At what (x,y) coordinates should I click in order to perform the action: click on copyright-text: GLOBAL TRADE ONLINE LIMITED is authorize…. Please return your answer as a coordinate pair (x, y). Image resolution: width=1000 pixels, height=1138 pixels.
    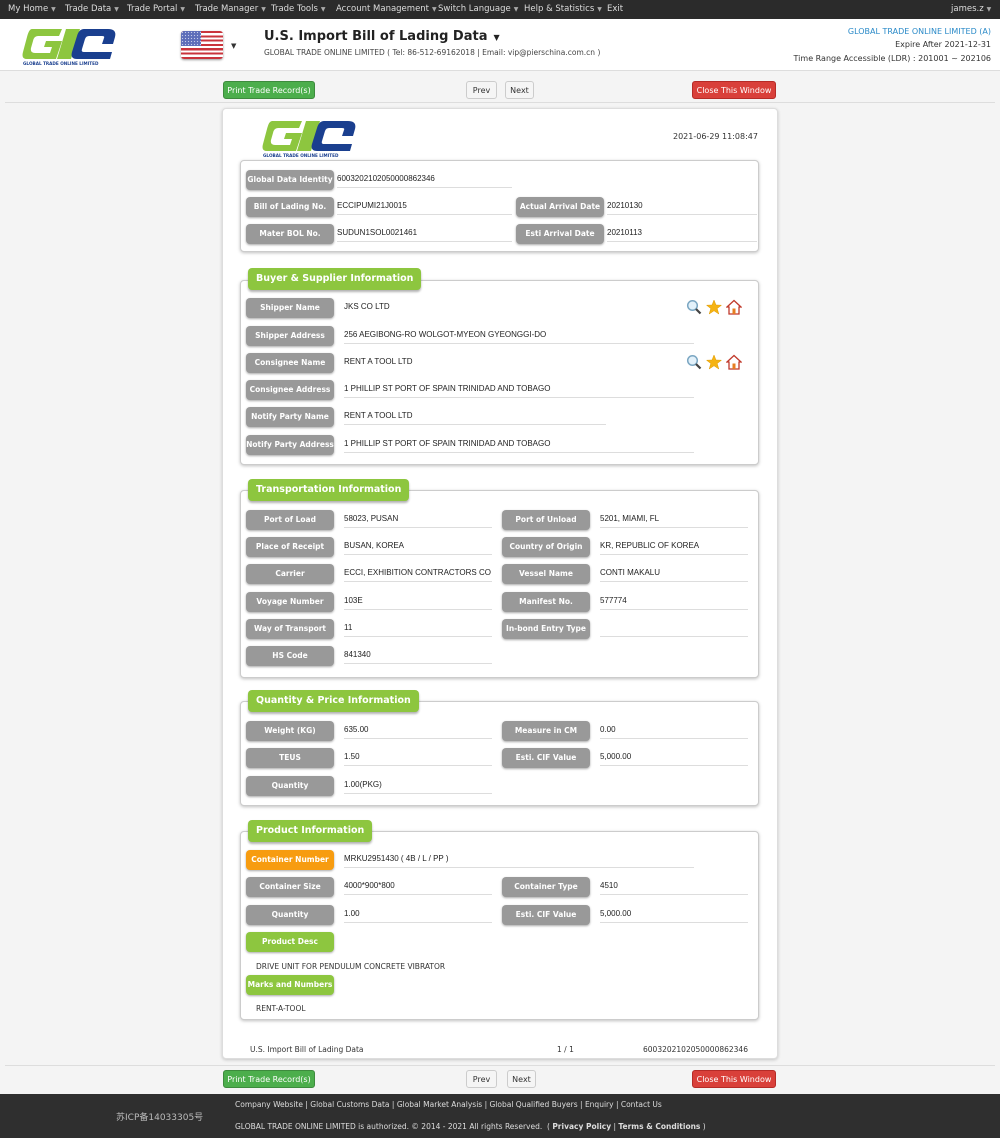
    Looking at the image, I should click on (389, 1126).